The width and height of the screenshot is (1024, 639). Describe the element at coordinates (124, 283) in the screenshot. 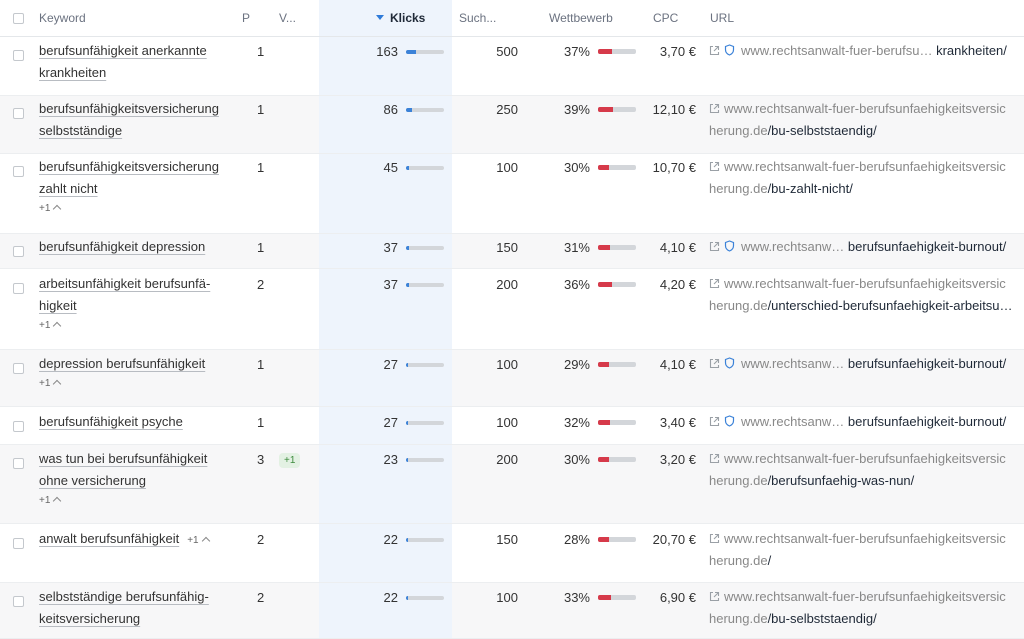

I see `keyword-link: arbeitsunfähigkeit berufsunfä-` at that location.